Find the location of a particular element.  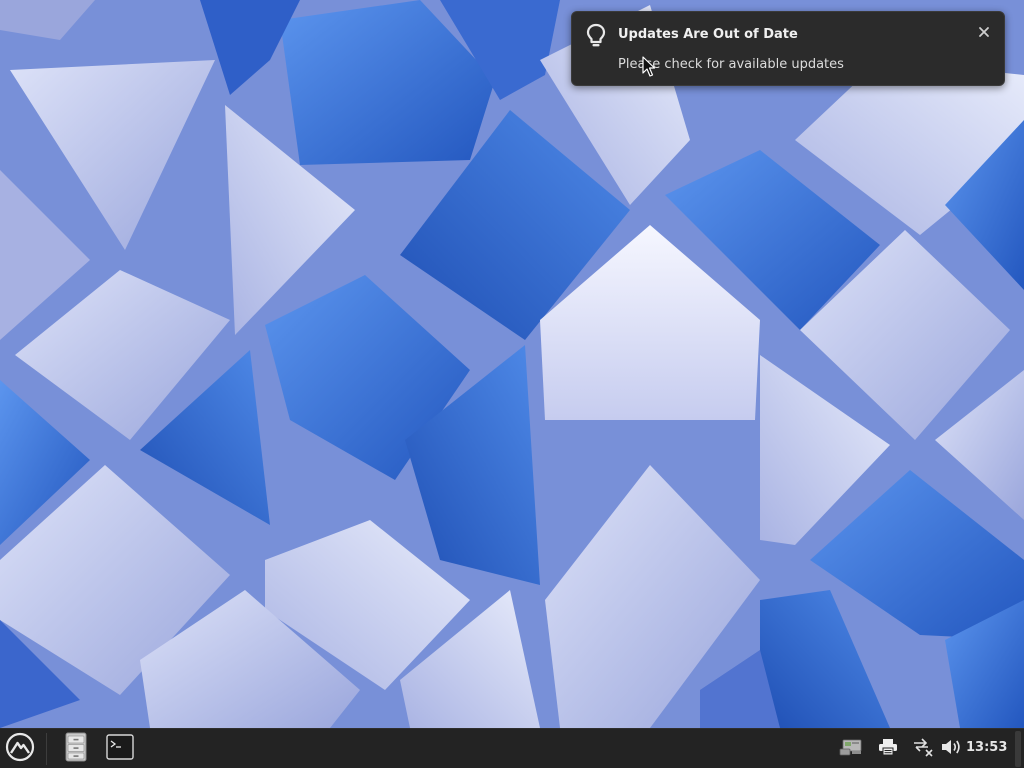

network-card-icon is located at coordinates (851, 749).